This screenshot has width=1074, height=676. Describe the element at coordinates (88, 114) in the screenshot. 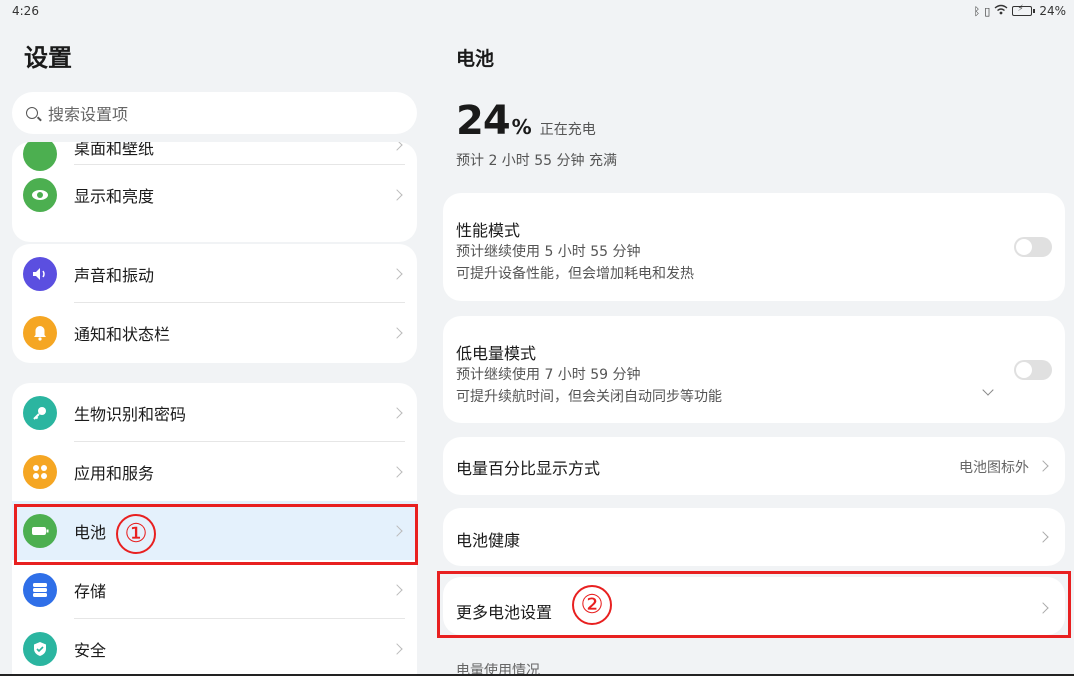

I see `search-placeholder: 搜索设置项` at that location.